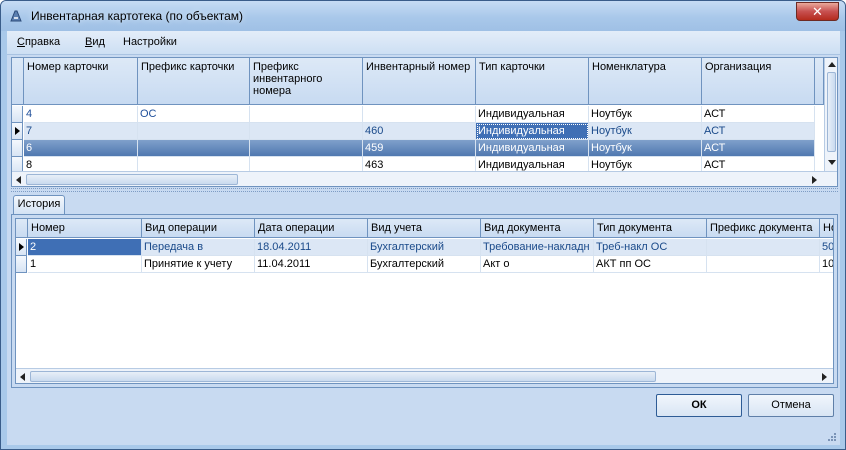 This screenshot has width=846, height=450. I want to click on title-bar: Инвентарная картотека (по объектам) ✕, so click(423, 16).